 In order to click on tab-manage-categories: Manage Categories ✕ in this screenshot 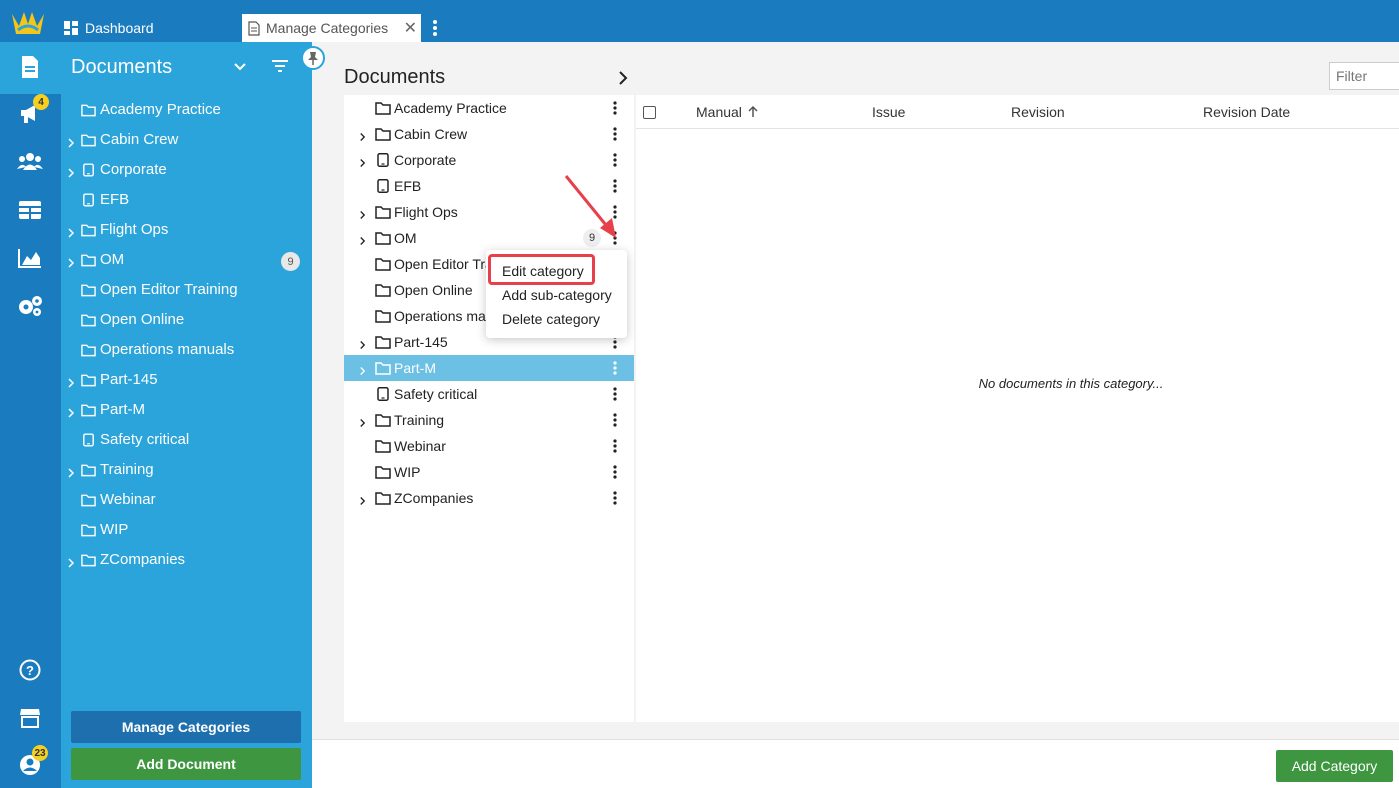, I will do `click(331, 28)`.